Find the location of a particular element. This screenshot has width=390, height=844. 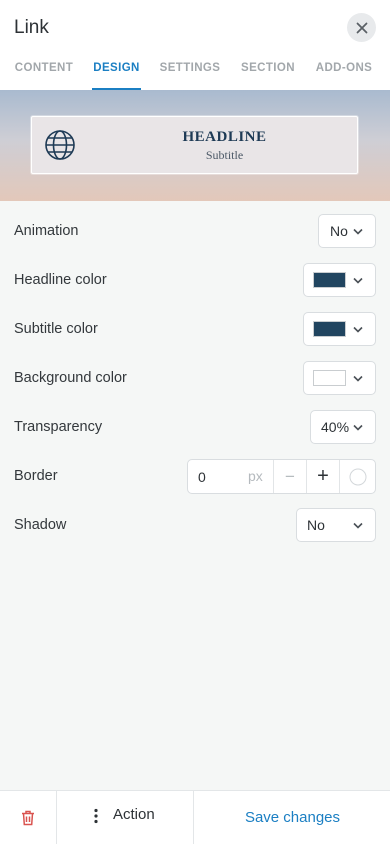

animation-row: Animation No is located at coordinates (195, 231).